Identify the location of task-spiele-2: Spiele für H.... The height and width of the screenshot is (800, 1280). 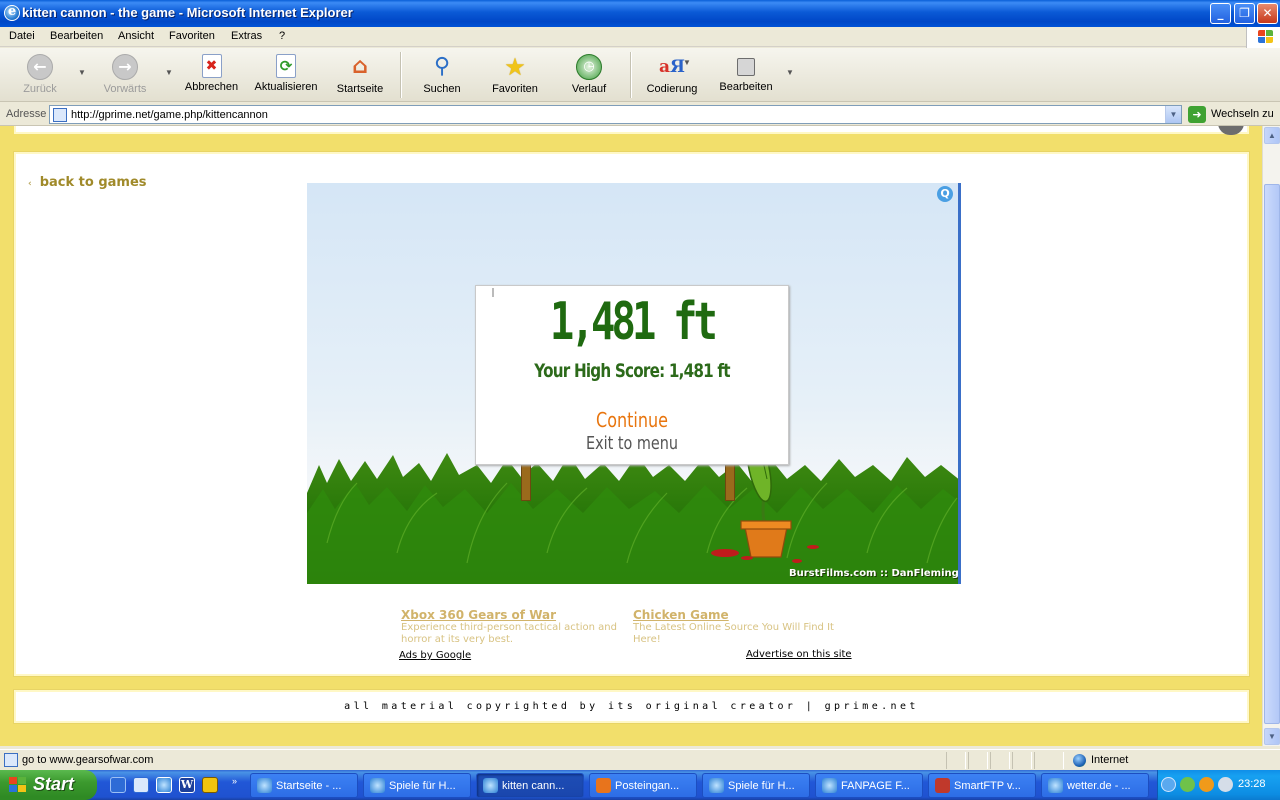
(756, 785).